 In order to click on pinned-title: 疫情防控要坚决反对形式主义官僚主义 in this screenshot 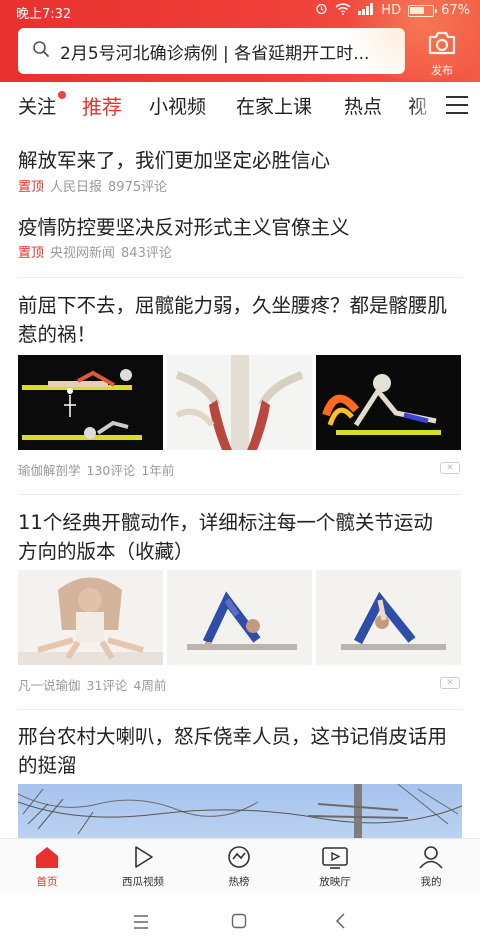, I will do `click(184, 225)`.